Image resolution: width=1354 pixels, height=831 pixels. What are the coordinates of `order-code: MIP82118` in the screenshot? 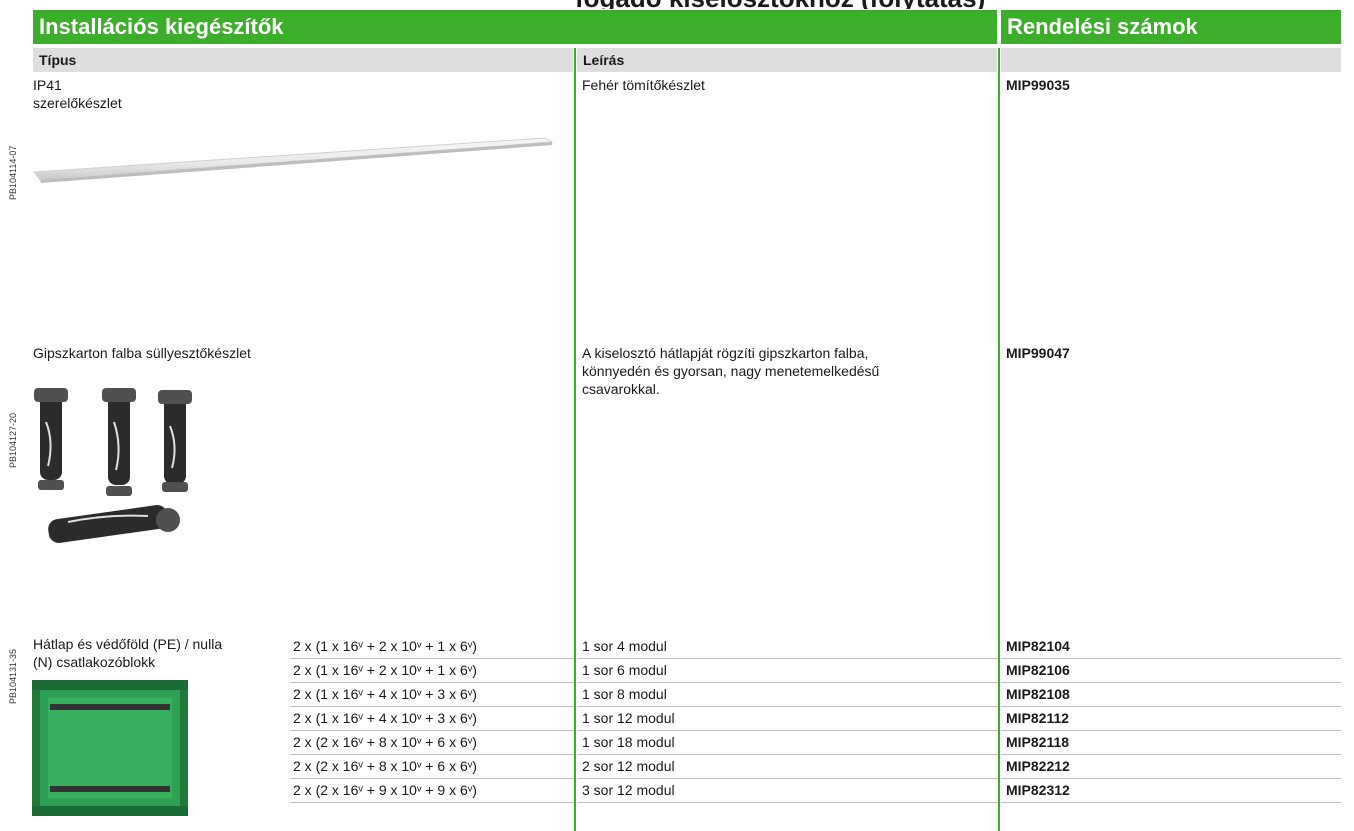 It's located at (1038, 742).